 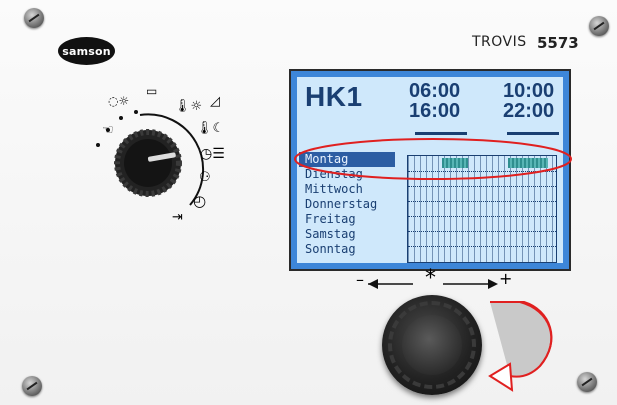 I want to click on clock-icon: ◴, so click(x=200, y=201).